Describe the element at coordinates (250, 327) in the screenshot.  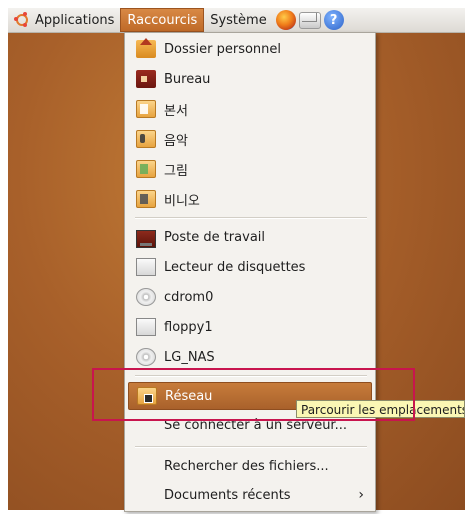
I see `menu-item-floppy1: floppy1` at that location.